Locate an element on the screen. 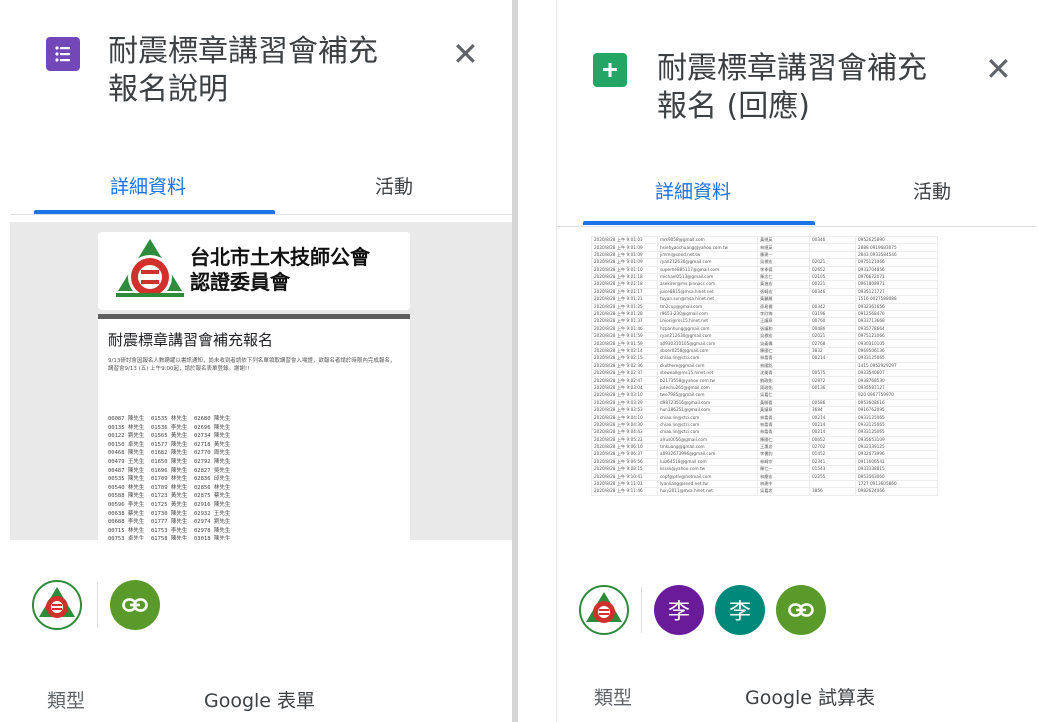 This screenshot has width=1038, height=722. organization-logo is located at coordinates (150, 271).